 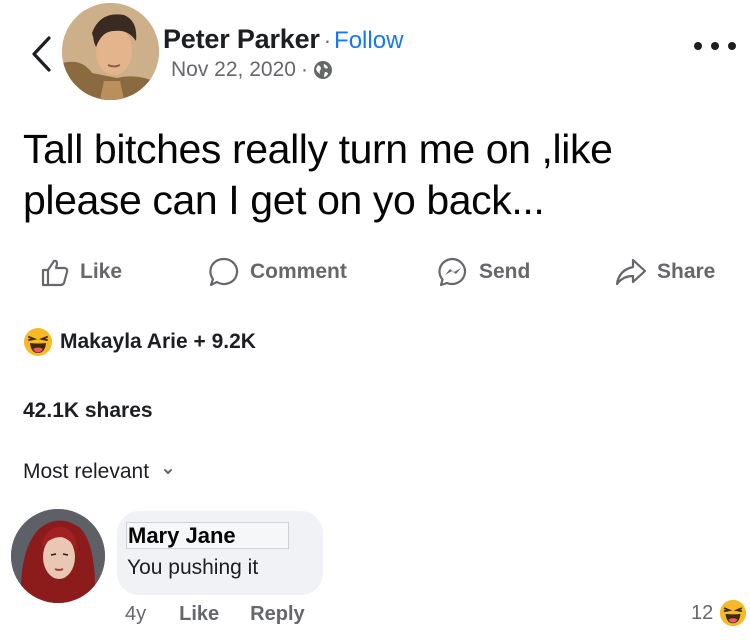 What do you see at coordinates (55, 273) in the screenshot?
I see `thumbs-up-icon` at bounding box center [55, 273].